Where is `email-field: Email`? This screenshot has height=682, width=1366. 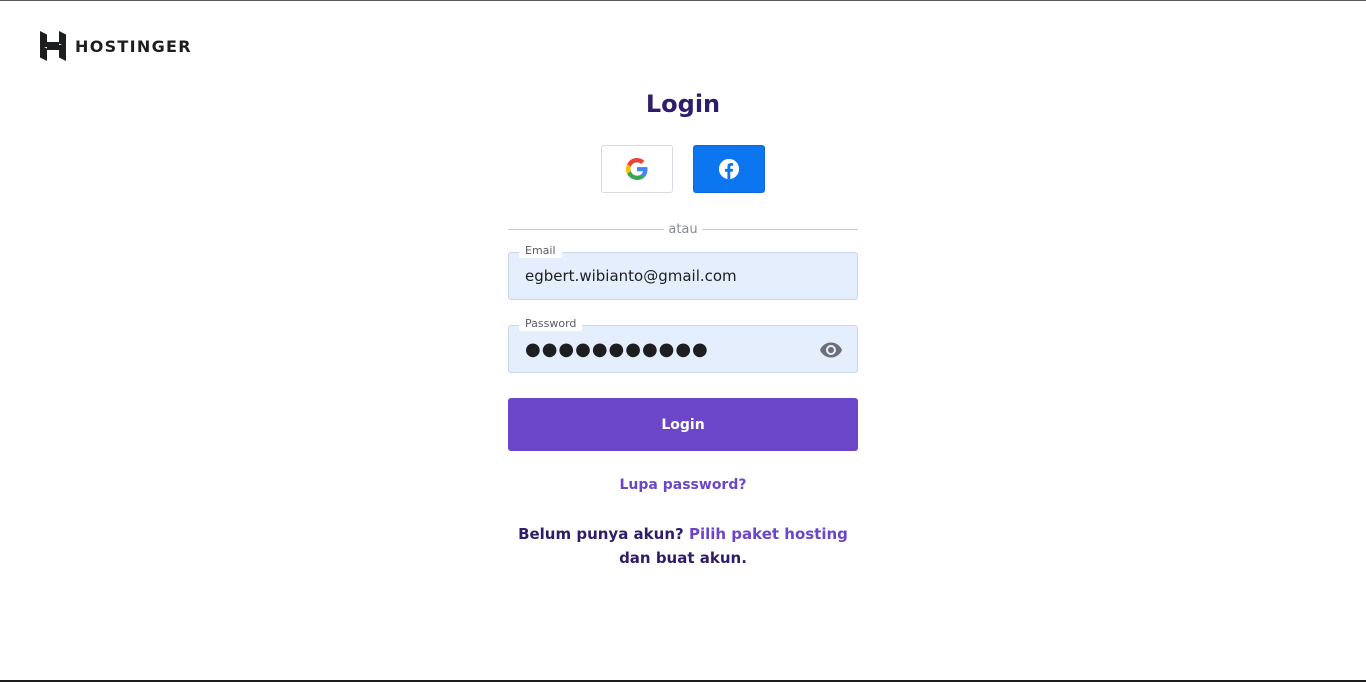 email-field: Email is located at coordinates (683, 272).